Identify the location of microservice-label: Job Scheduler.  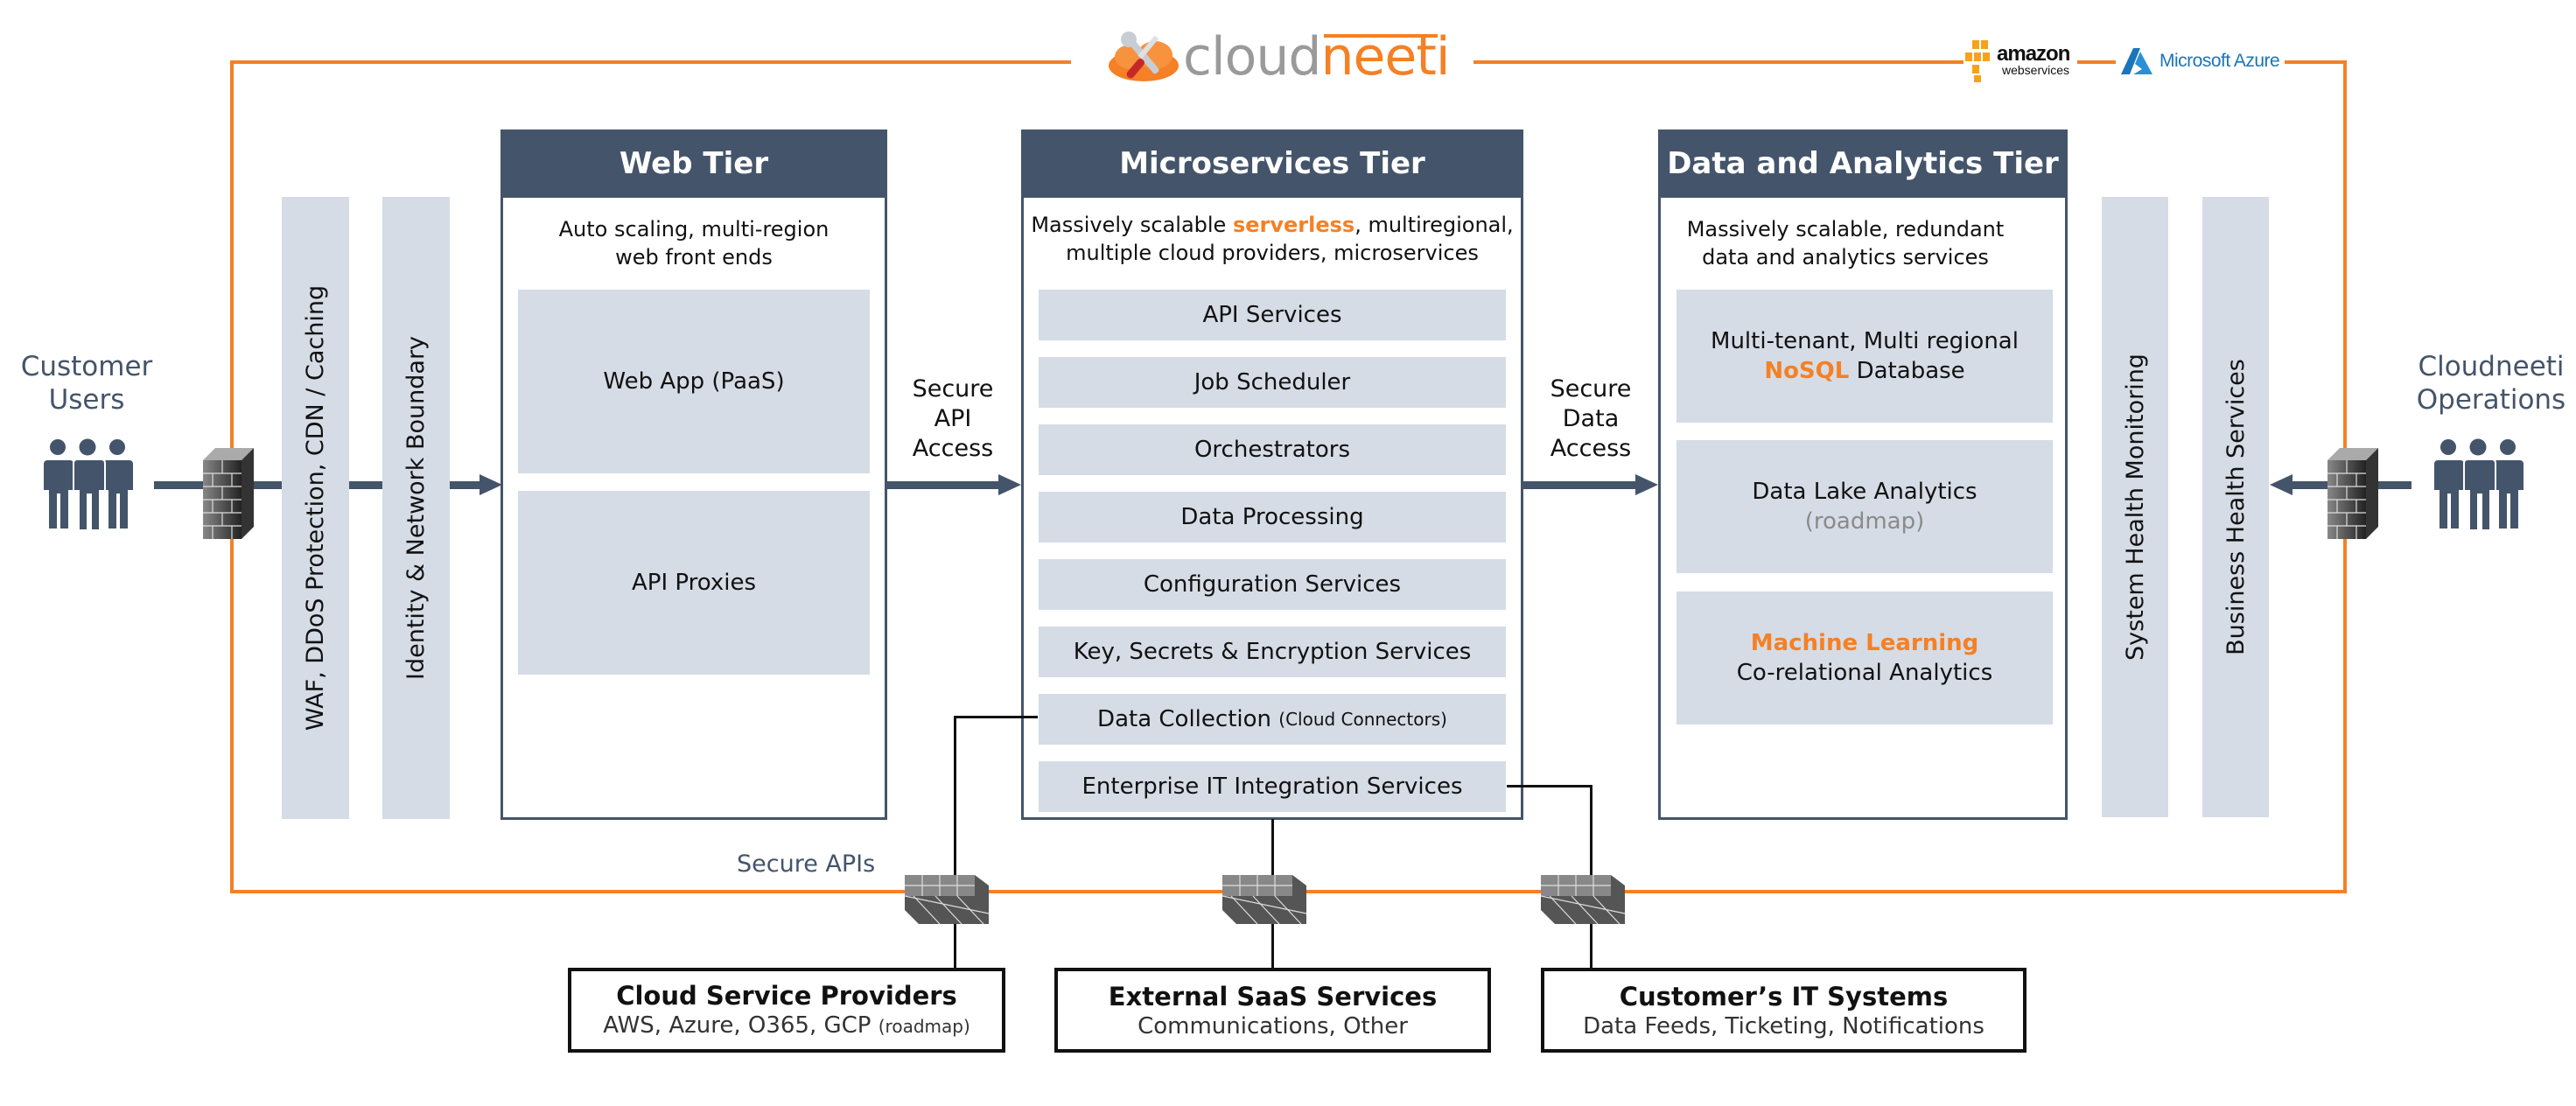
(1272, 382).